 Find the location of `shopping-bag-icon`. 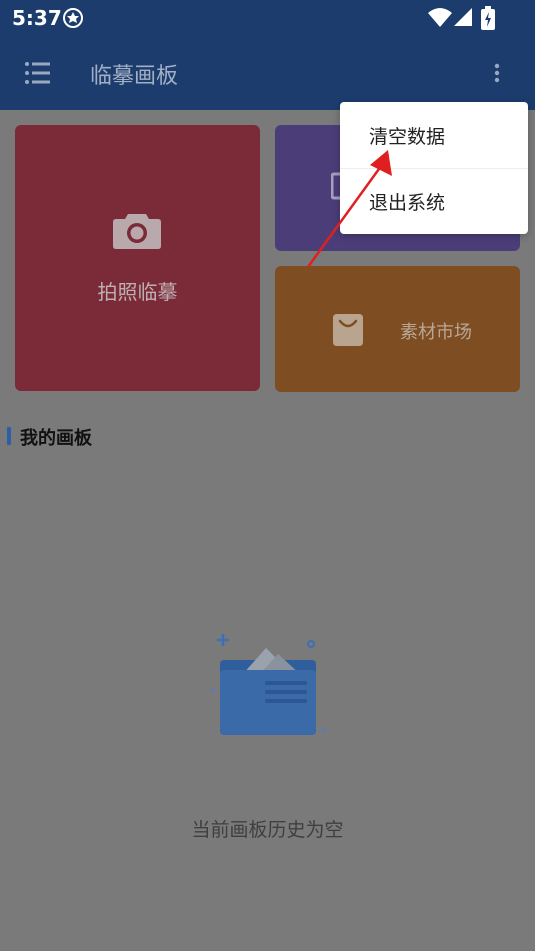

shopping-bag-icon is located at coordinates (348, 330).